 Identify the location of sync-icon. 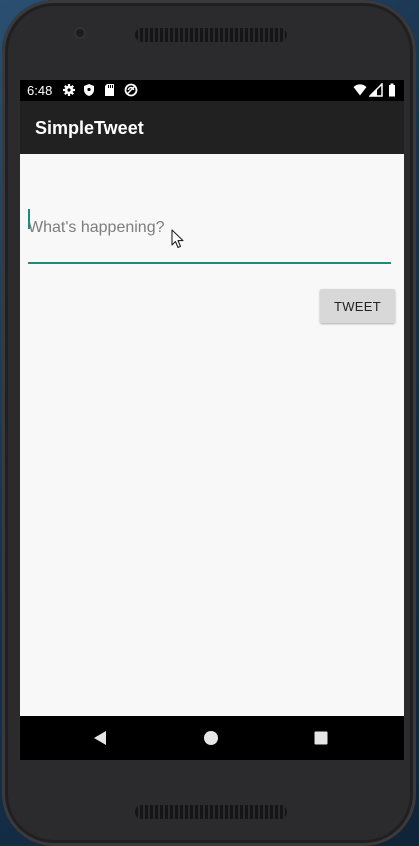
(131, 90).